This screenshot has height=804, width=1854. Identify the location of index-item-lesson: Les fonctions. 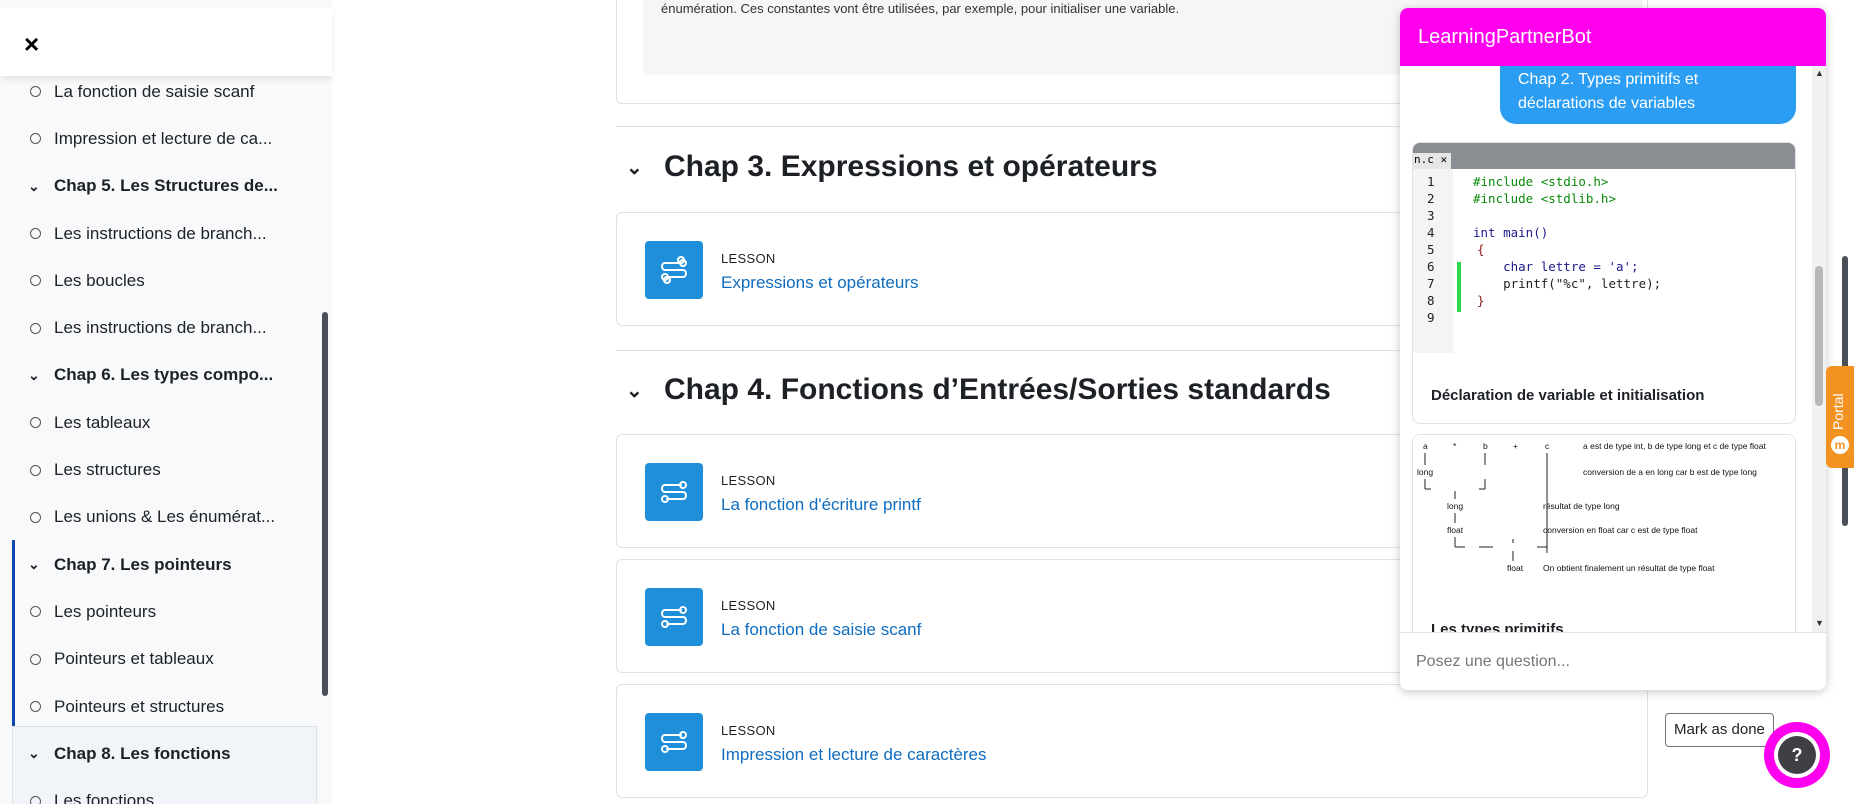
(166, 790).